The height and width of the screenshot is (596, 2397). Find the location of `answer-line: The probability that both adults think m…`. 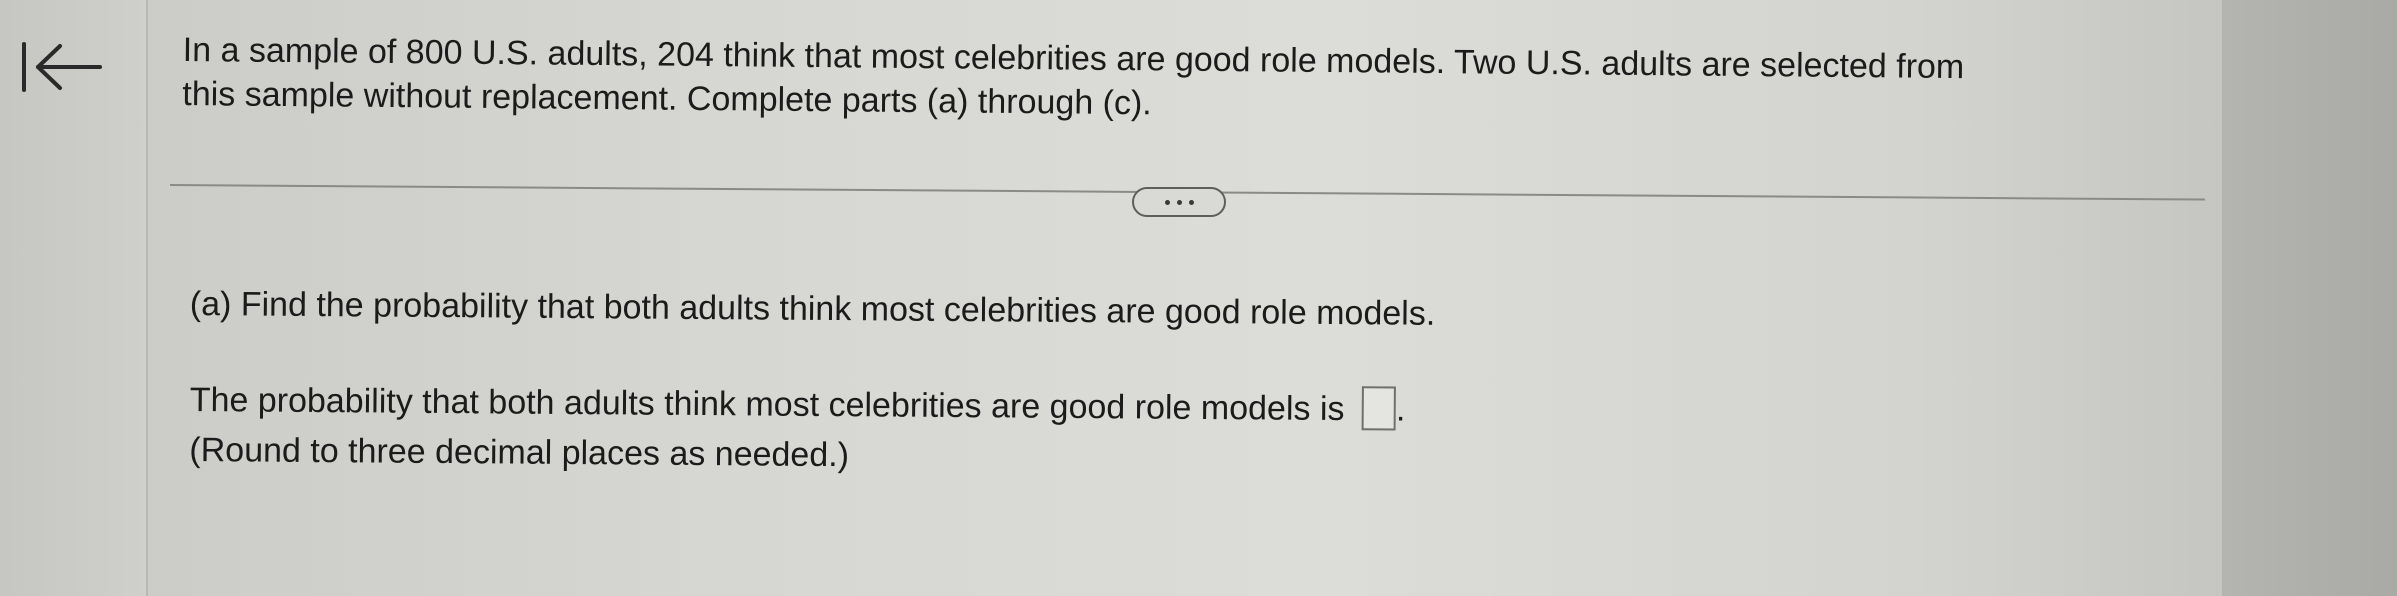

answer-line: The probability that both adults think m… is located at coordinates (798, 405).